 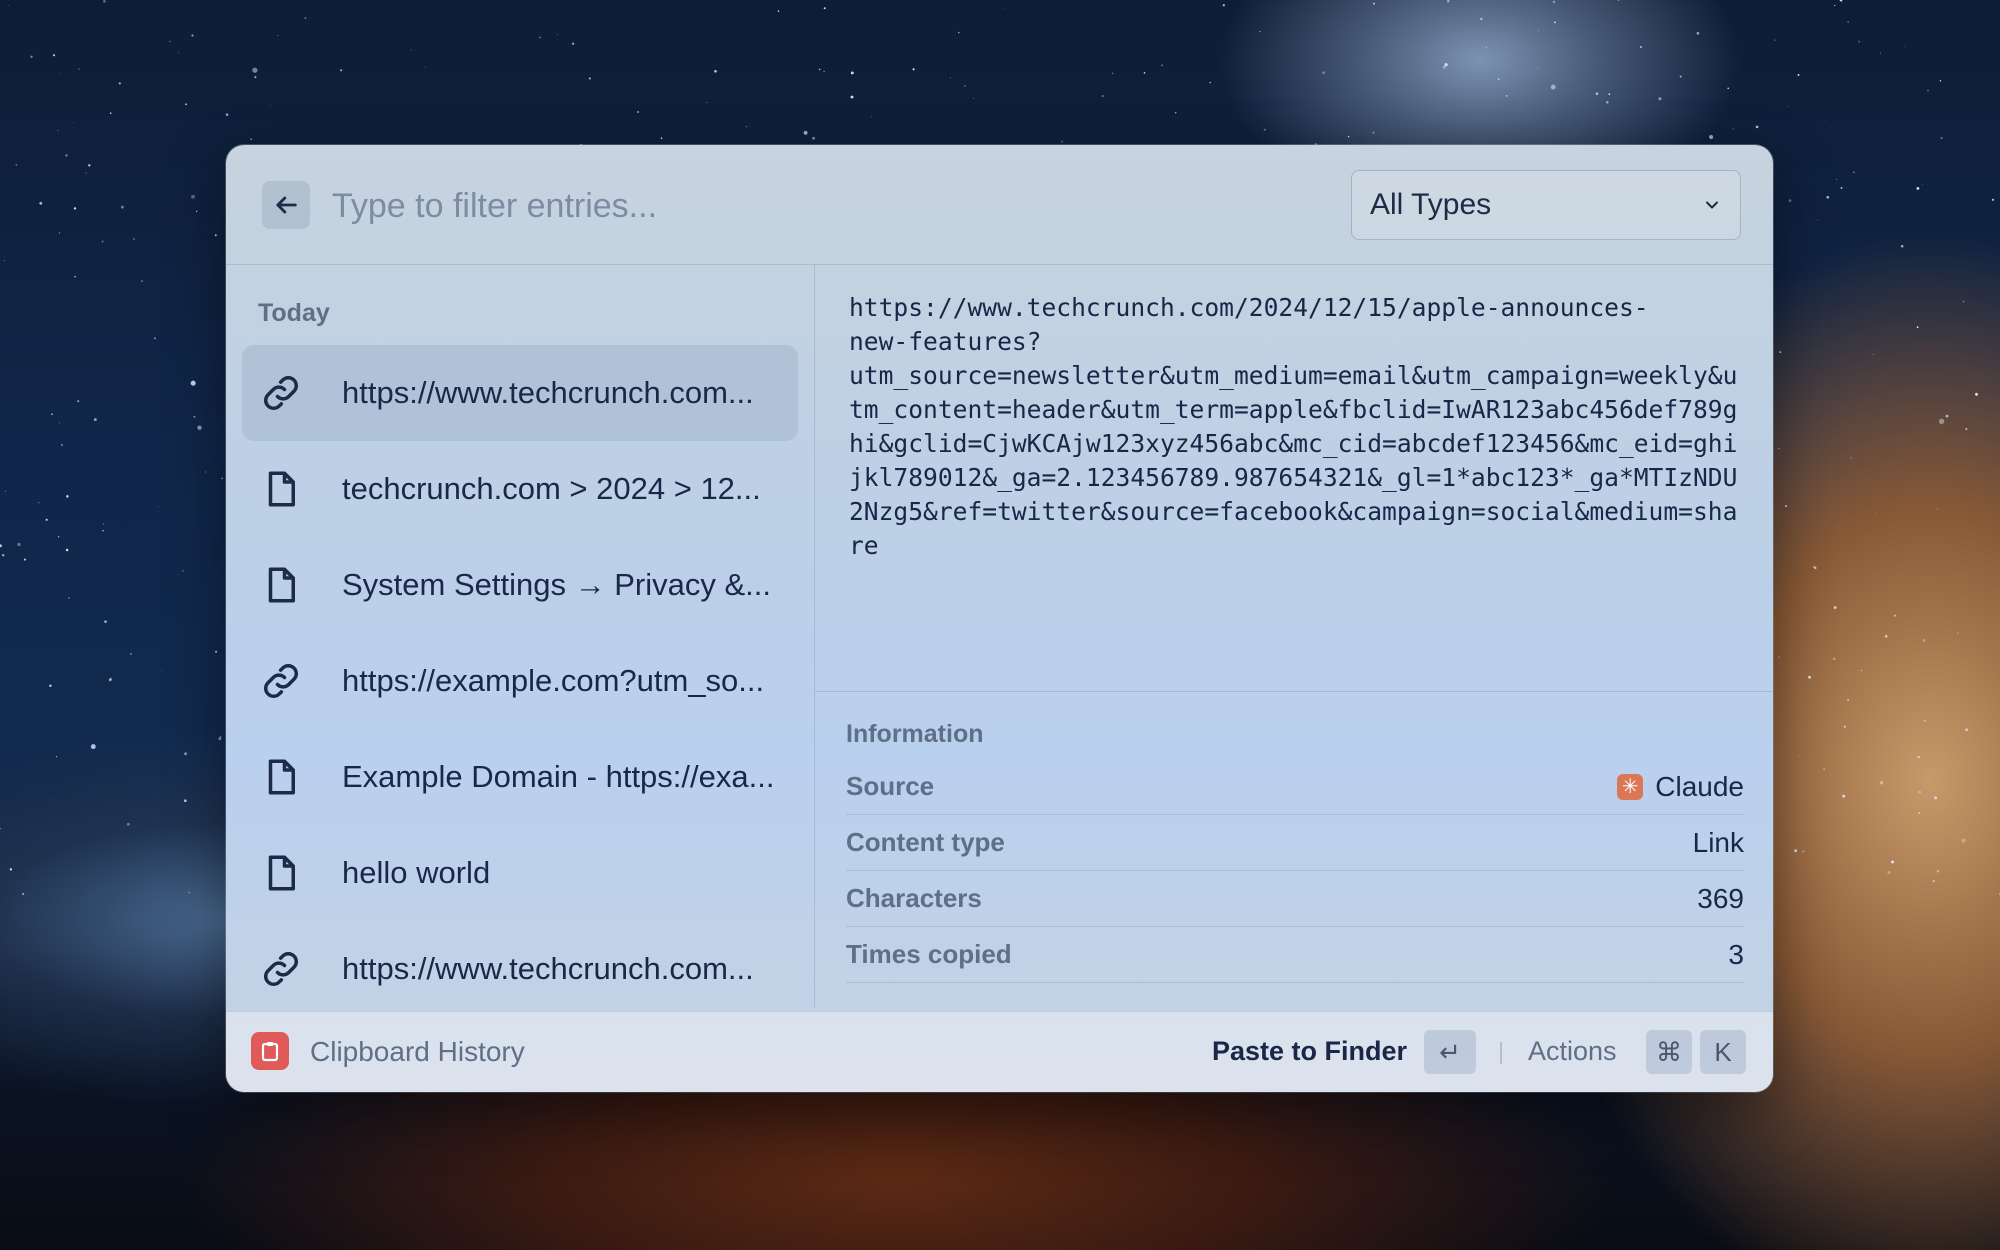 I want to click on arrow-left-icon, so click(x=286, y=205).